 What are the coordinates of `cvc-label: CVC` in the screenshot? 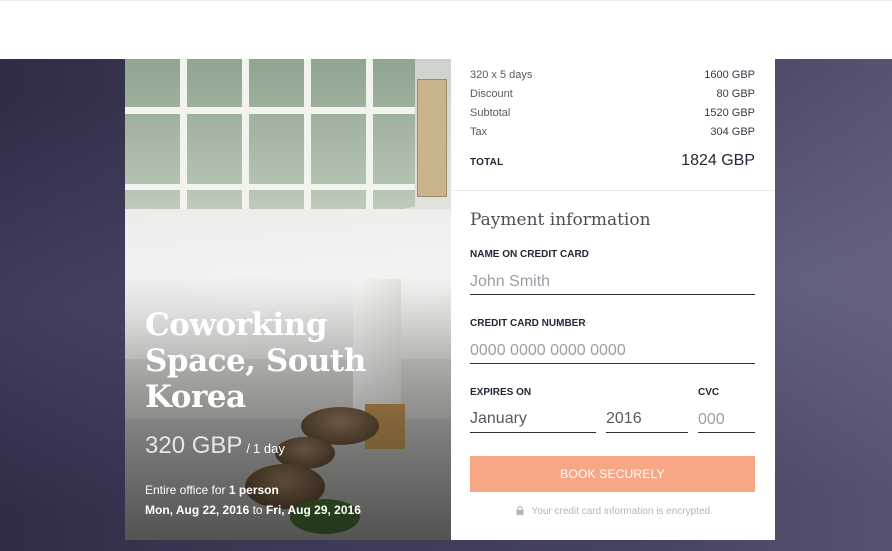 It's located at (709, 392).